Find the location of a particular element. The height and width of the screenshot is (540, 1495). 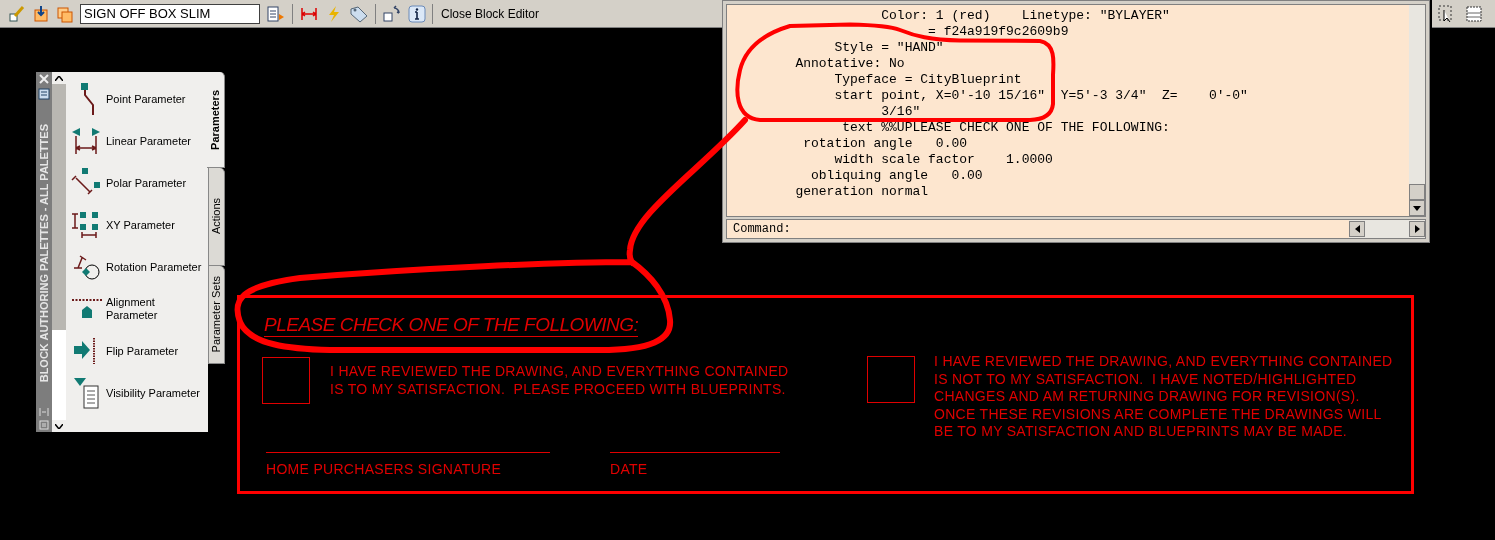

command-history-line: Typeface = CityBlueprint is located at coordinates (927, 80).